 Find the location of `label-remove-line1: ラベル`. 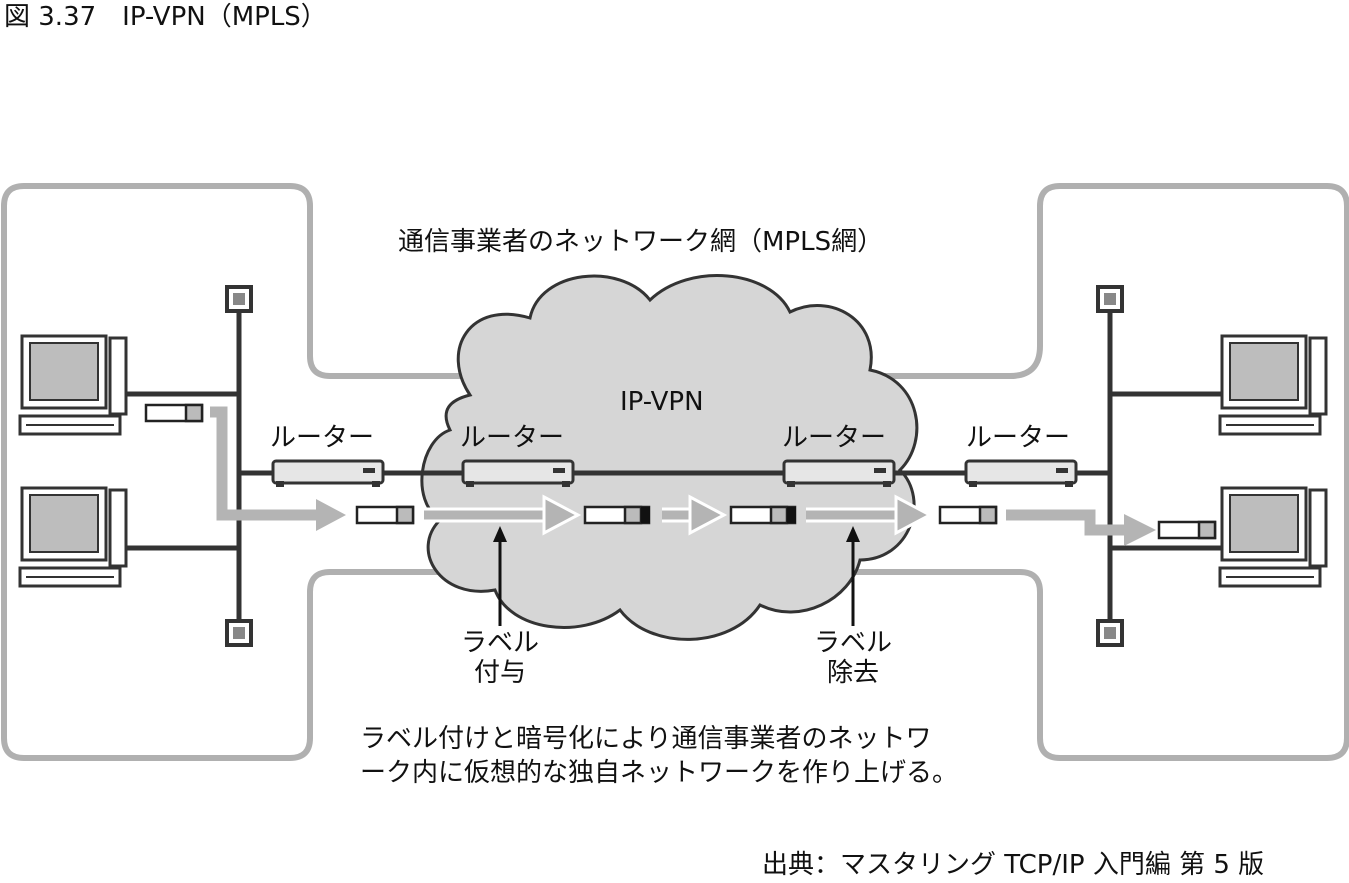

label-remove-line1: ラベル is located at coordinates (852, 643).